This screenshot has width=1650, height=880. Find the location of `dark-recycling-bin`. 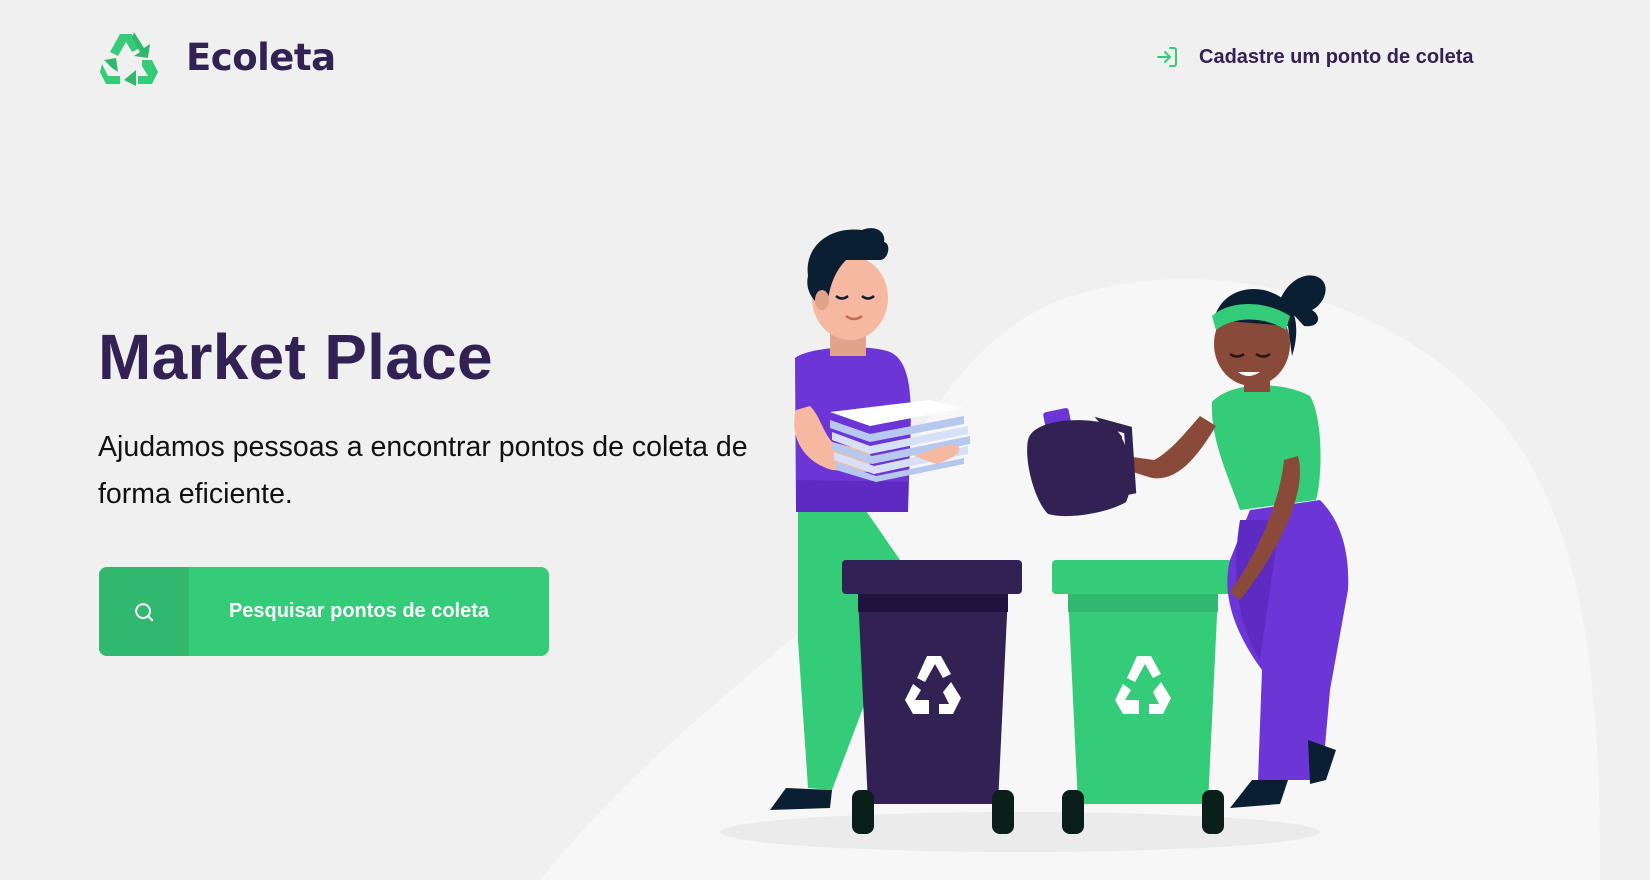

dark-recycling-bin is located at coordinates (932, 697).